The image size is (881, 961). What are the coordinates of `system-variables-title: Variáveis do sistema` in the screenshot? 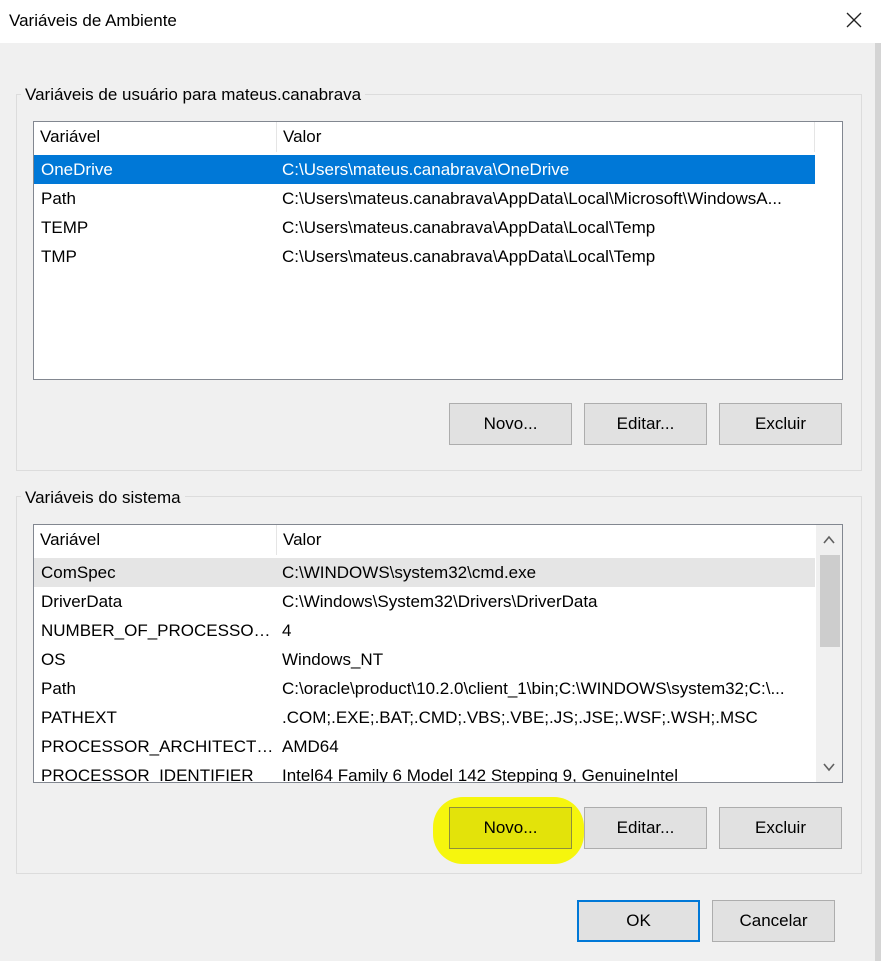 It's located at (103, 498).